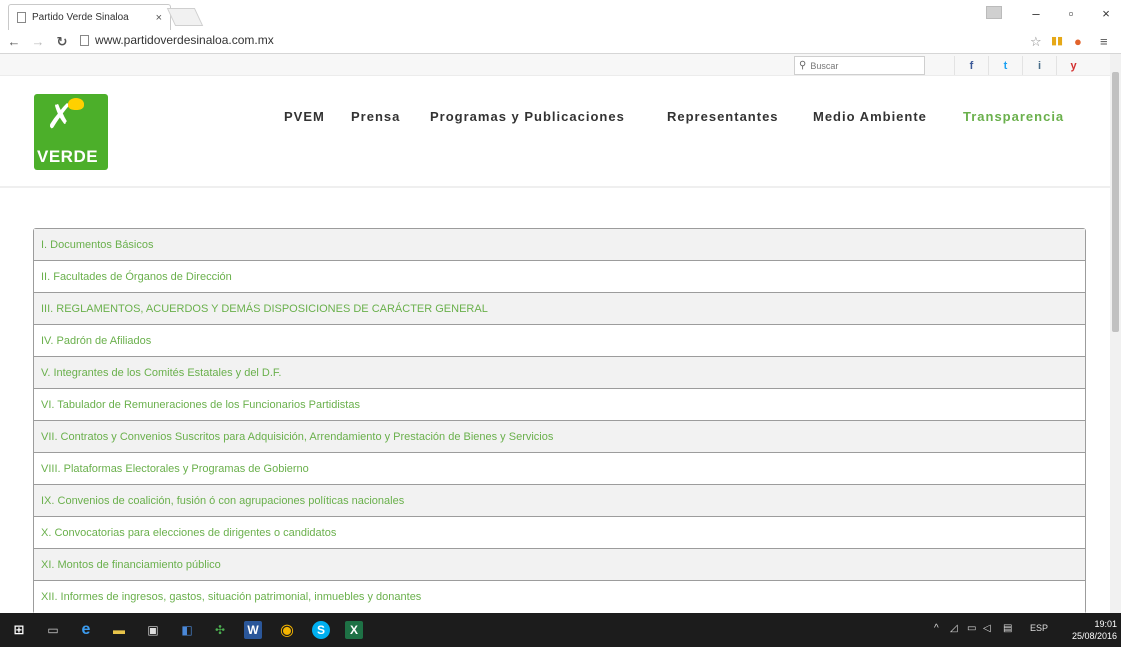 Image resolution: width=1121 pixels, height=647 pixels. Describe the element at coordinates (987, 628) in the screenshot. I see `volume-icon: ◁` at that location.